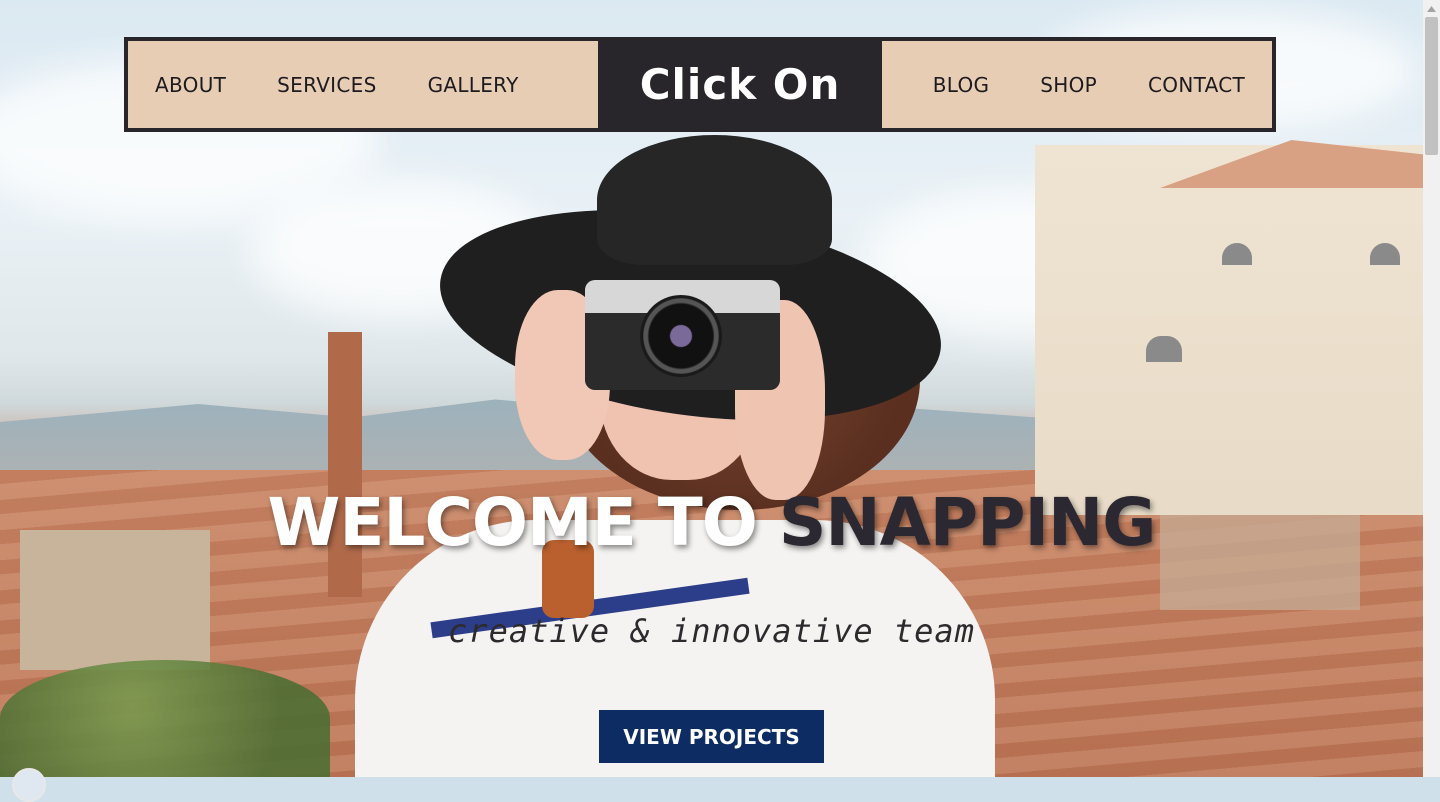  I want to click on nav-right-group: BLOG SHOP CONTACT, so click(1077, 84).